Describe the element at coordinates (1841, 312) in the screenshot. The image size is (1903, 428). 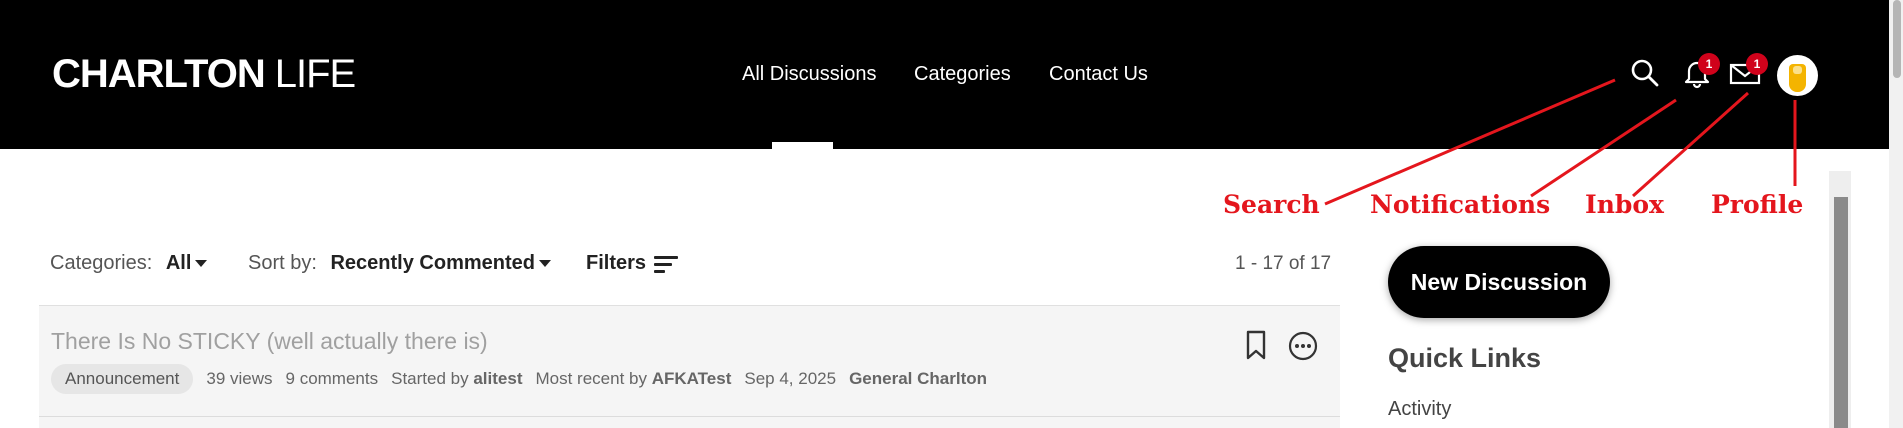
I see `panel-scrollbar-thumb` at that location.